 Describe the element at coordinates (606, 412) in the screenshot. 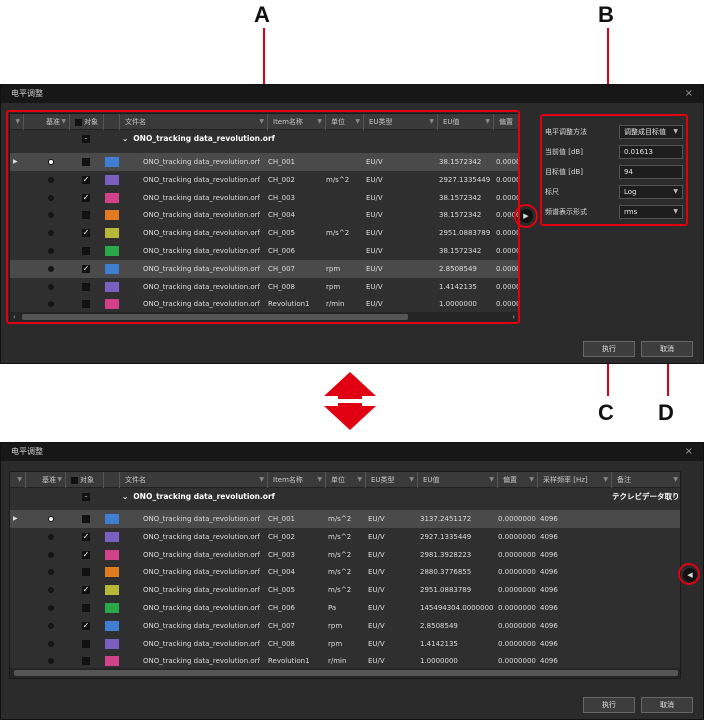

I see `callout-c: C` at that location.